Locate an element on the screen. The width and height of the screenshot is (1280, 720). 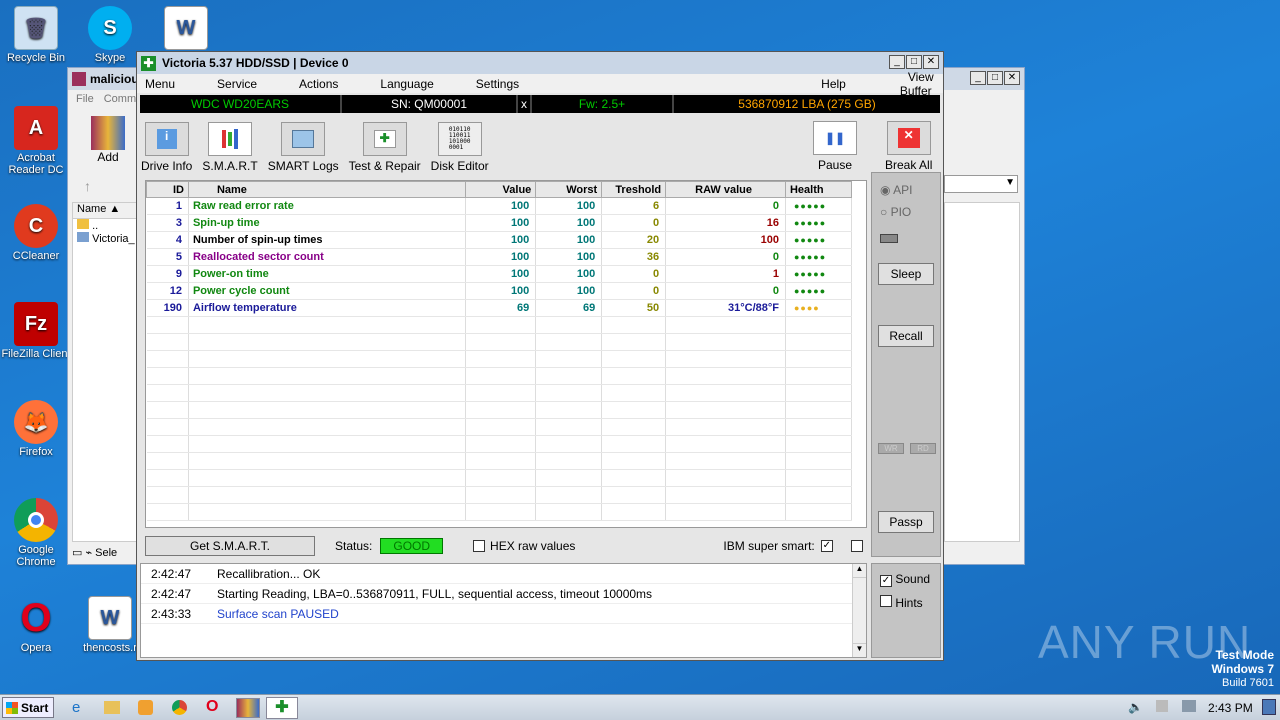
victoria-taskbar-icon: ✚ is located at coordinates (282, 708).